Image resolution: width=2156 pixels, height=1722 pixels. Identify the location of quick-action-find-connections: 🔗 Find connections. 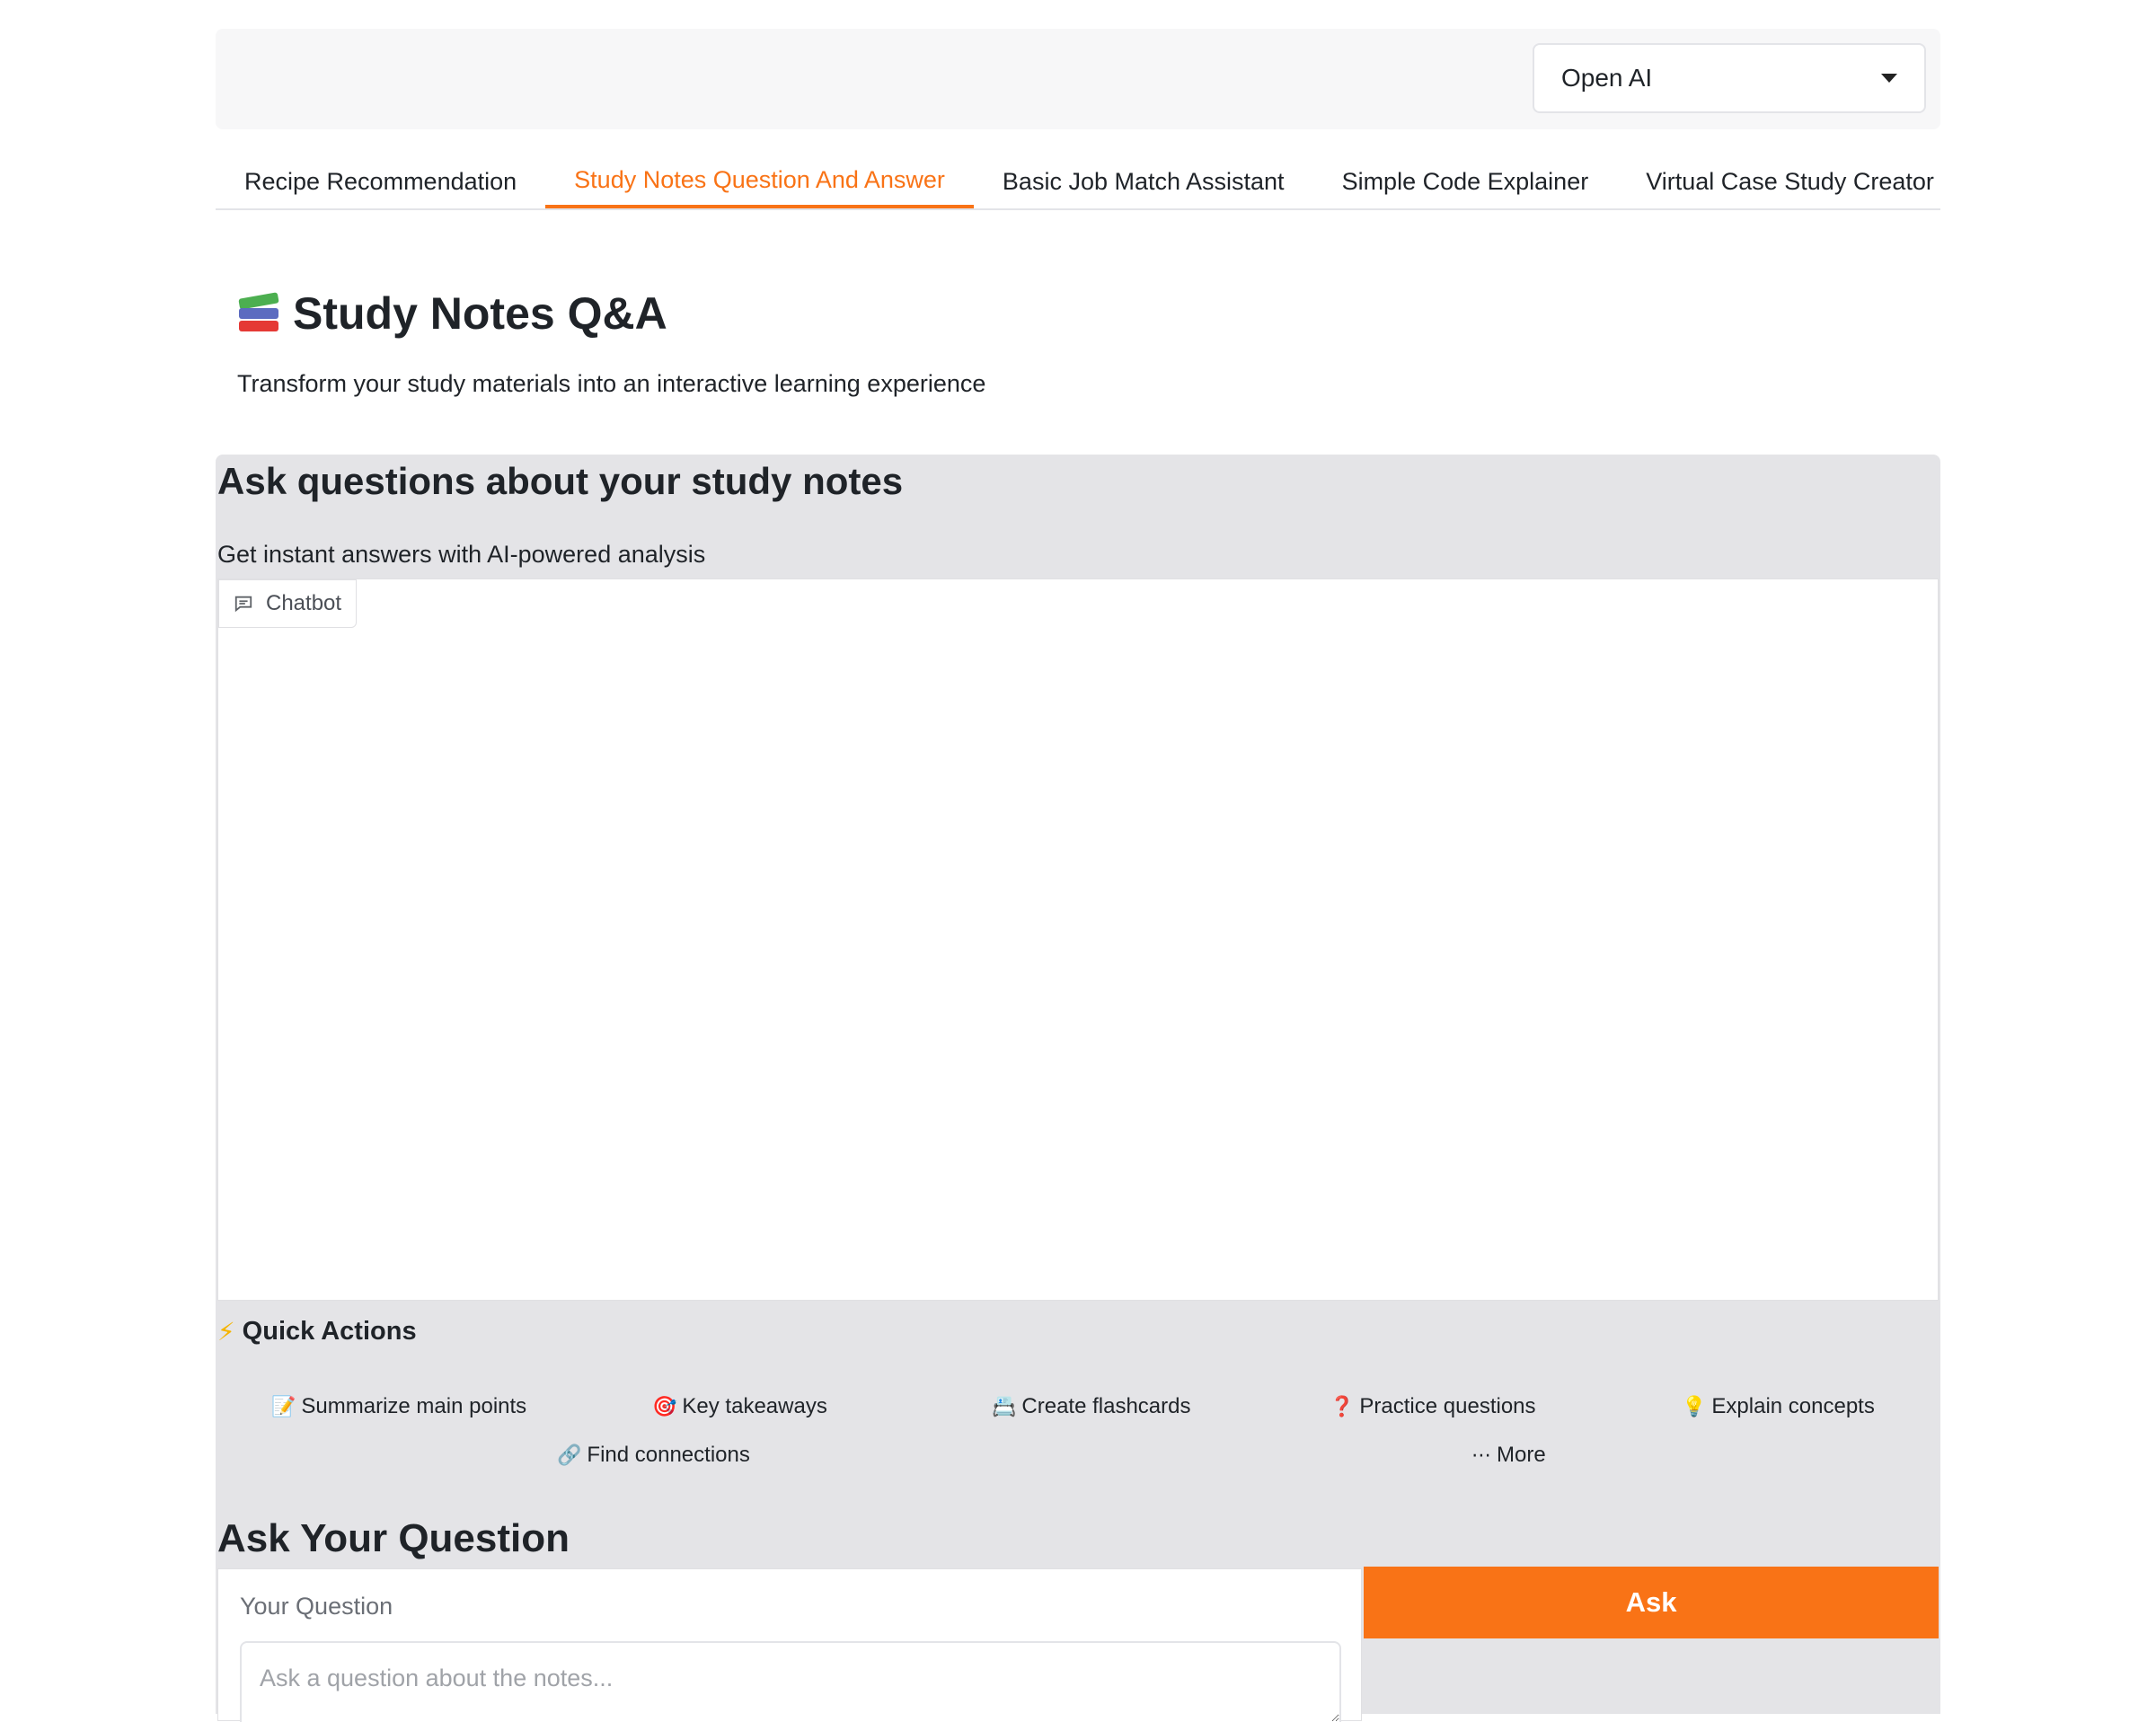
(653, 1455).